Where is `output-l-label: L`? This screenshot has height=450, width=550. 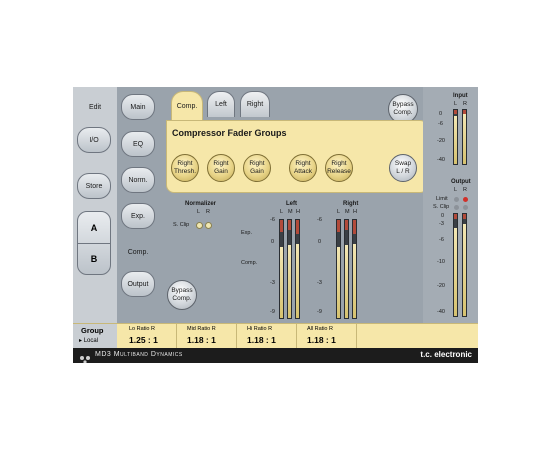
output-l-label: L is located at coordinates (456, 190).